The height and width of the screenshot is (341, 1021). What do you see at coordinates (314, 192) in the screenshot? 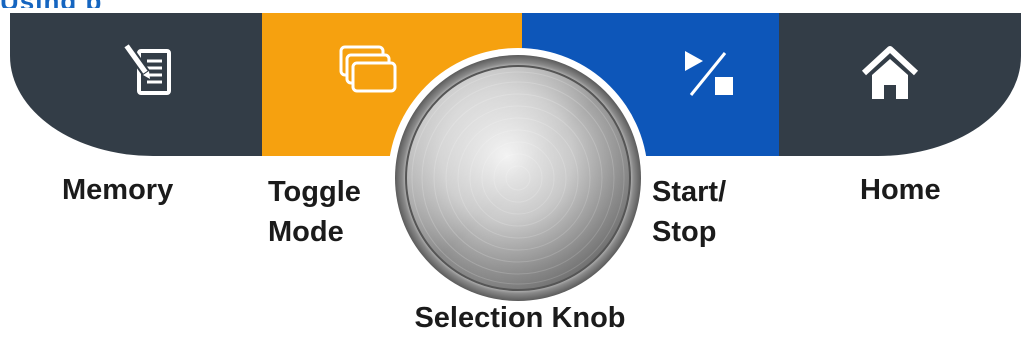
I see `toggle-mode-label-line-1: Toggle` at bounding box center [314, 192].